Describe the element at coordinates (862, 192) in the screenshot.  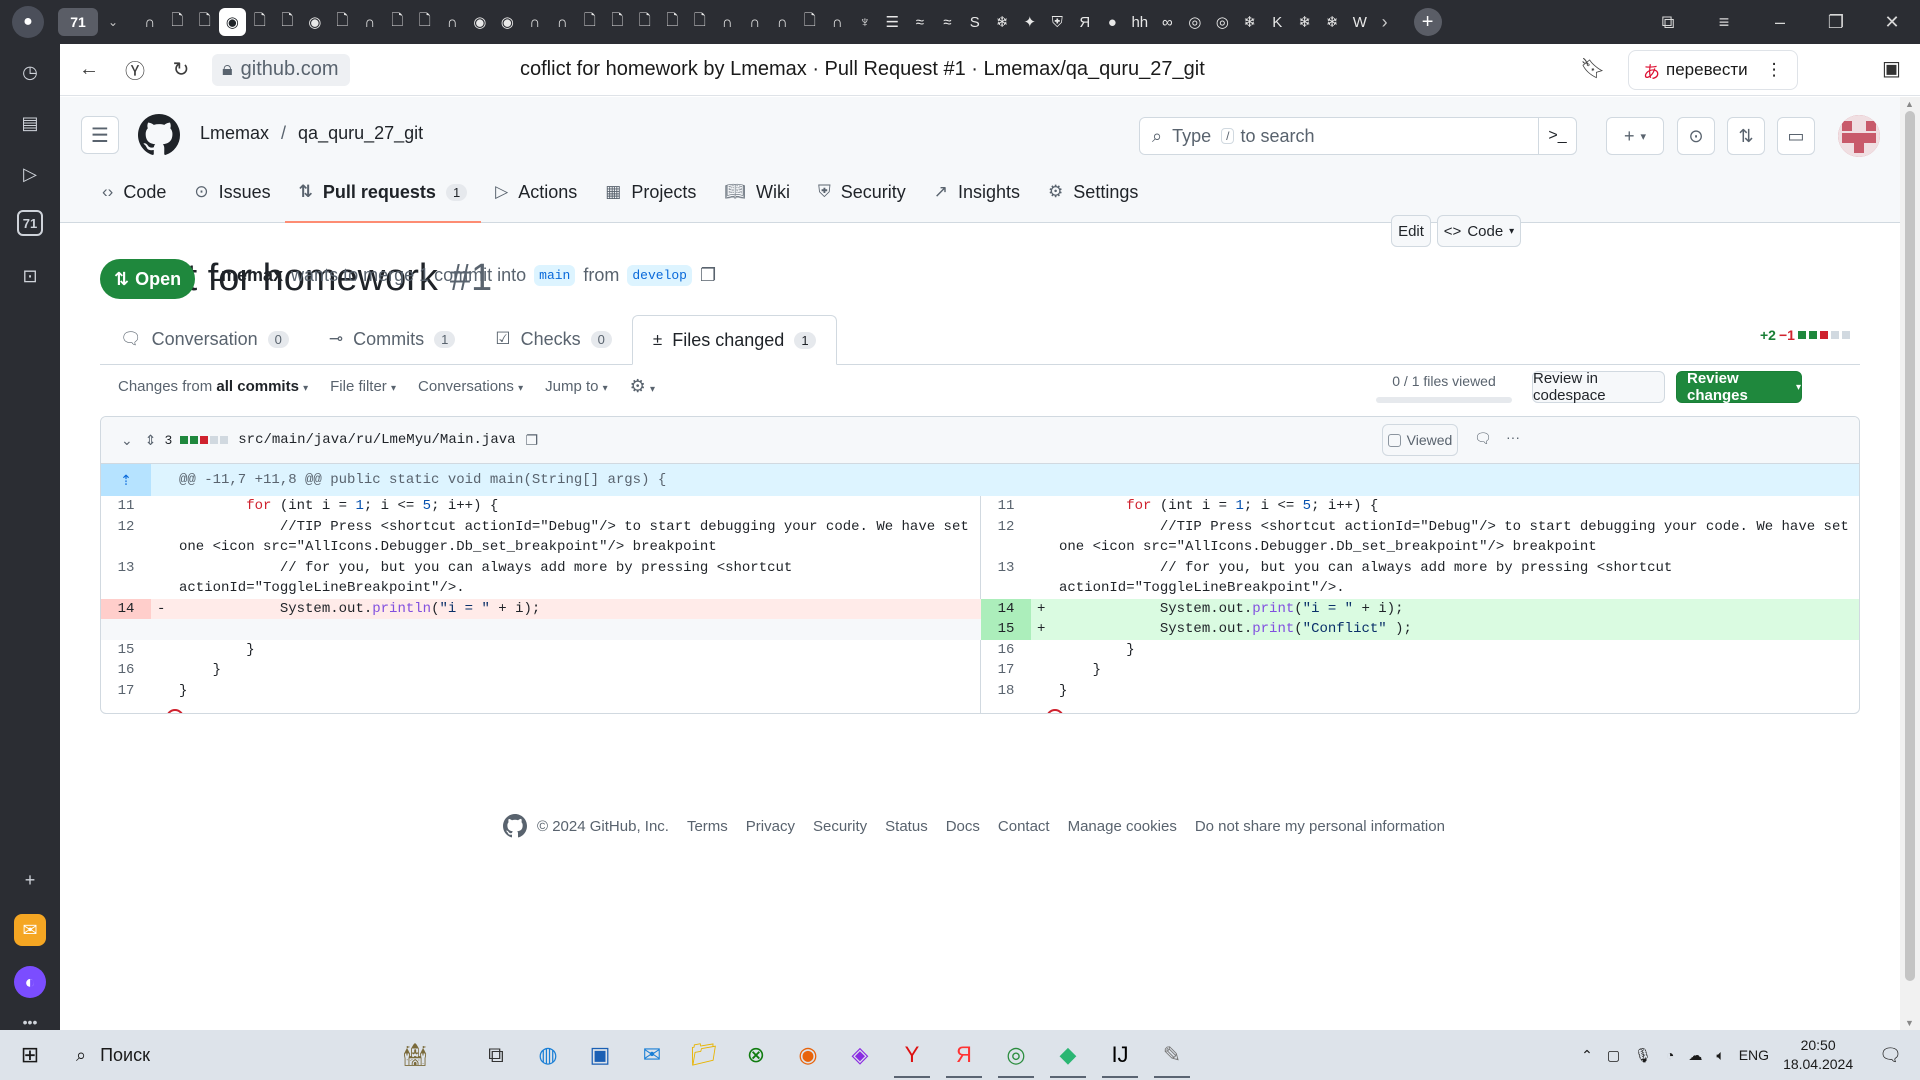
I see `repo-tab-security: ⛨ Security` at that location.